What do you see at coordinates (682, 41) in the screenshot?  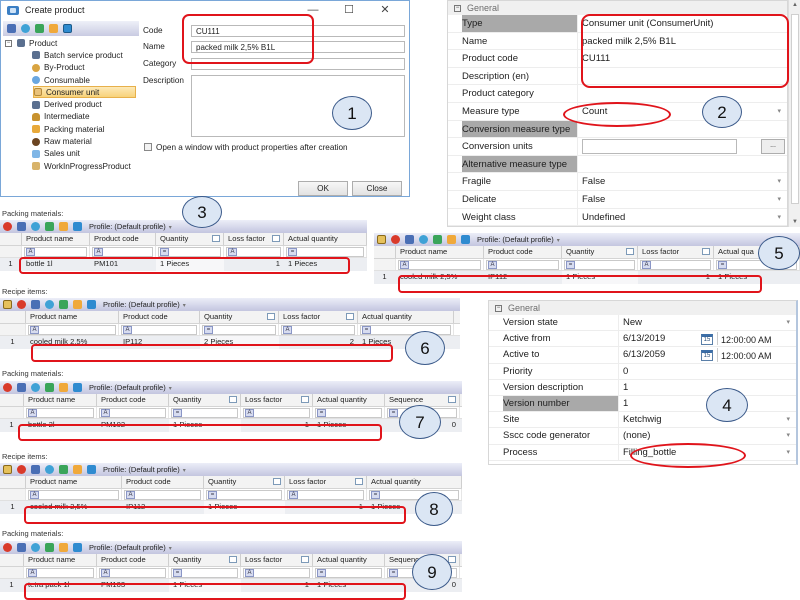 I see `property-value: packed milk 2,5% B1L` at bounding box center [682, 41].